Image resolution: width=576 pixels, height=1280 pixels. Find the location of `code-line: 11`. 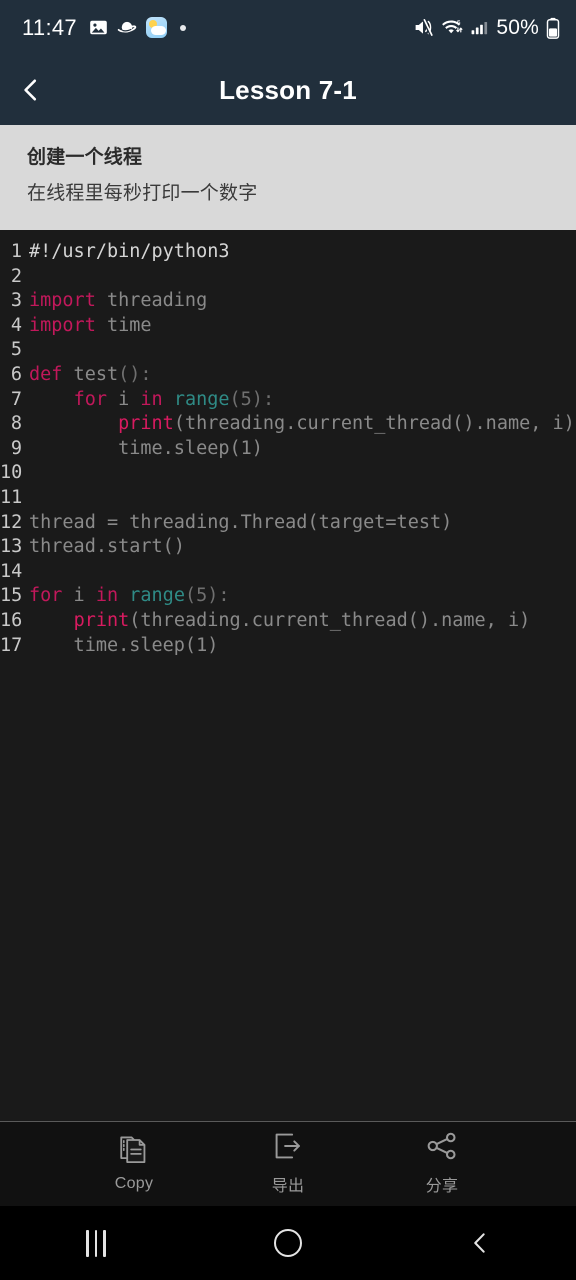

code-line: 11 is located at coordinates (288, 498).